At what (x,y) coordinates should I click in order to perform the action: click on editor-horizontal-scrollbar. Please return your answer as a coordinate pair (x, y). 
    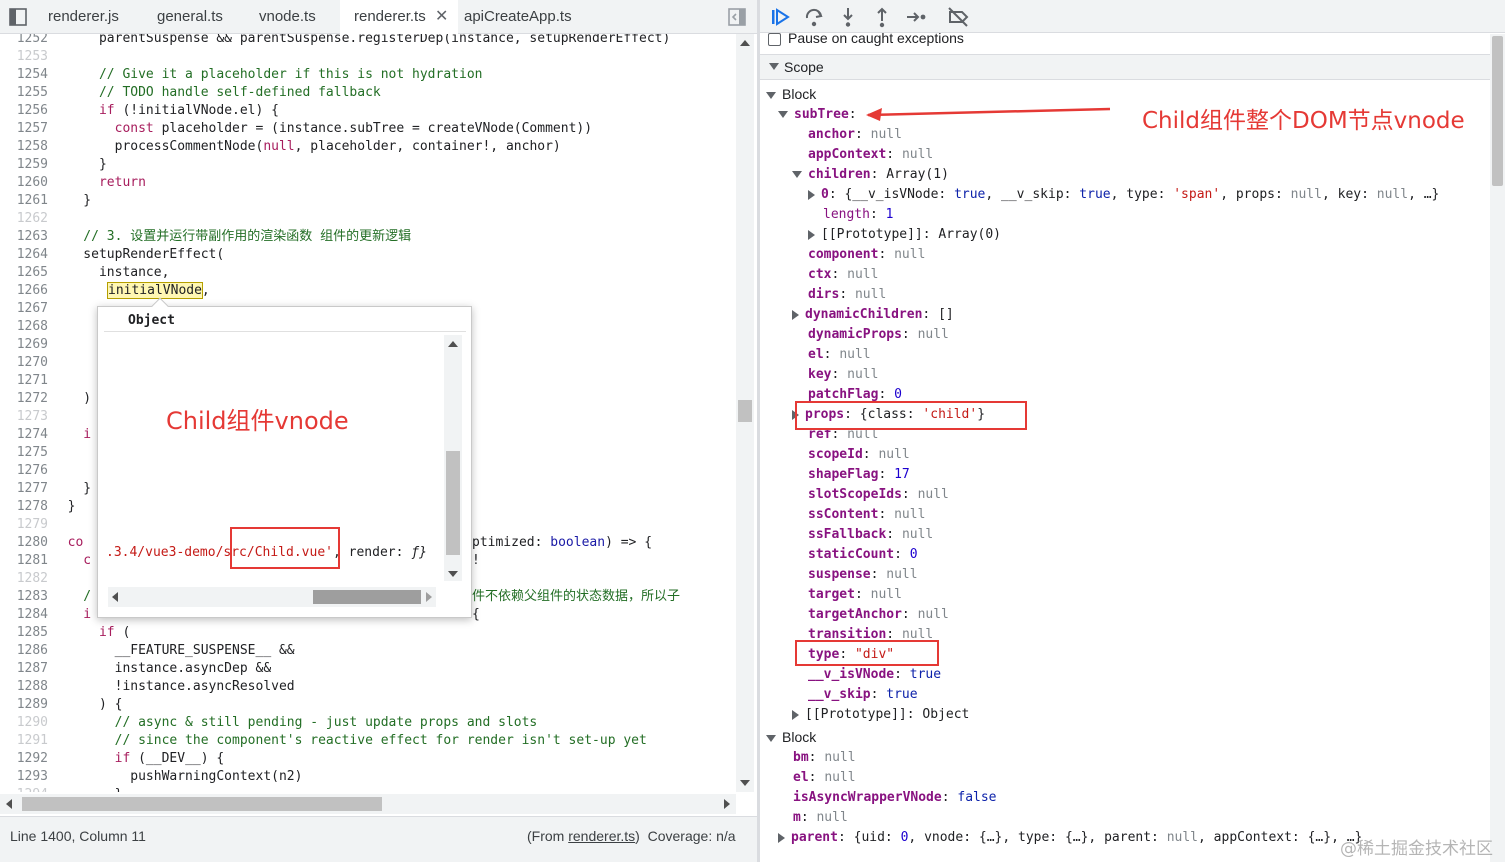
    Looking at the image, I should click on (368, 804).